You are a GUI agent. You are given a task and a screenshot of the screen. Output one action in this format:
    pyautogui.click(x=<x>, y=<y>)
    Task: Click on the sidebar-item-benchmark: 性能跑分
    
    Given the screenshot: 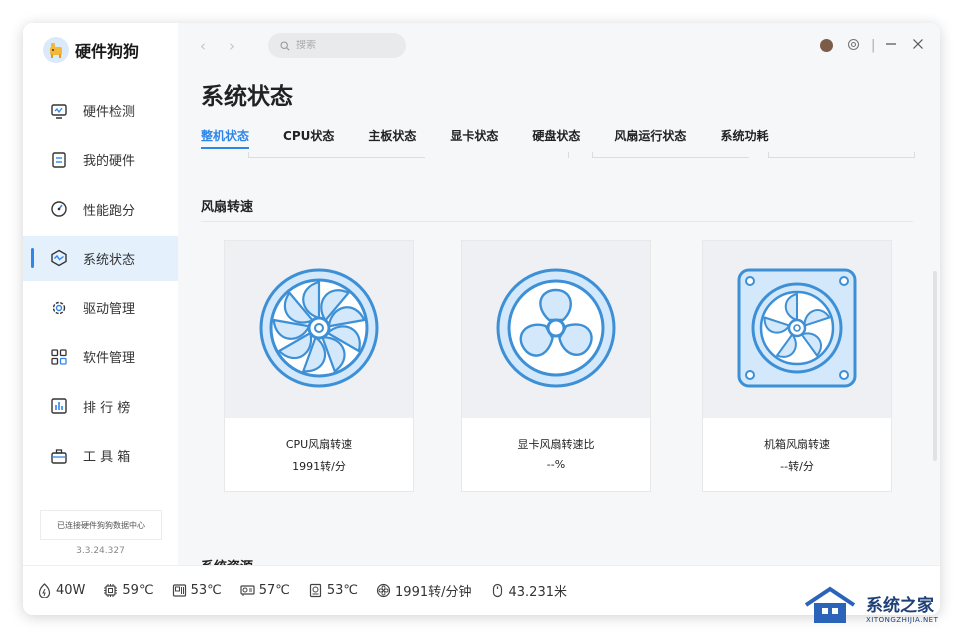 What is the action you would take?
    pyautogui.click(x=100, y=209)
    